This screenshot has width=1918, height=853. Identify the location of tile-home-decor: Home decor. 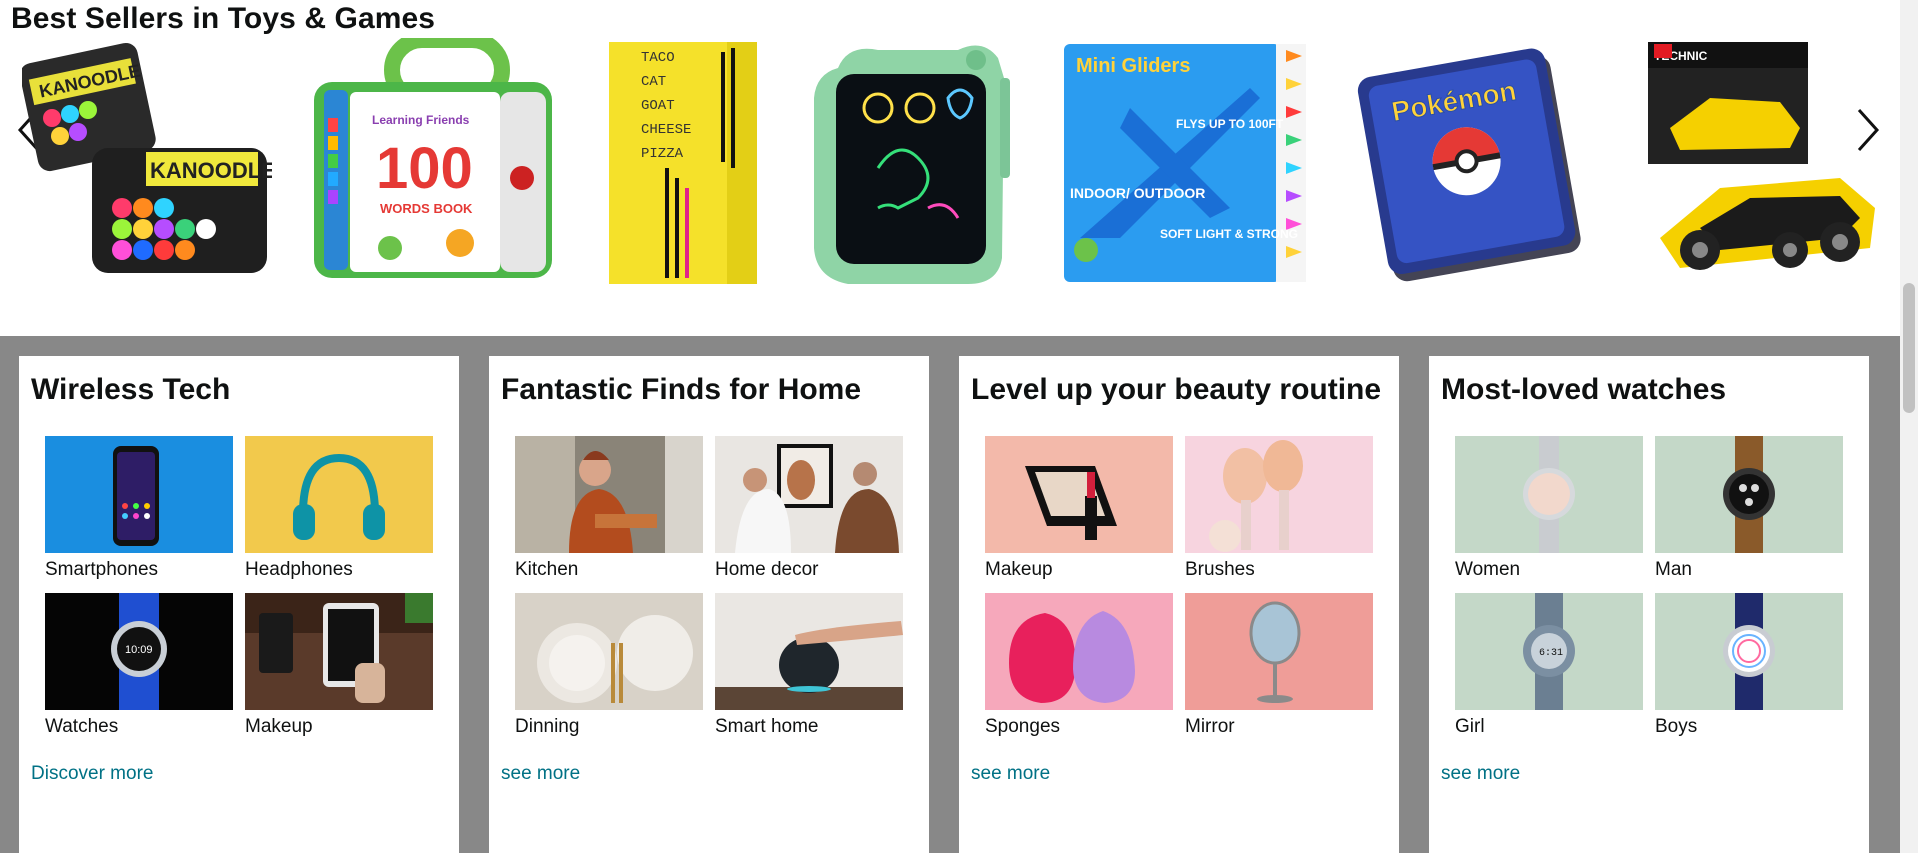
(809, 508).